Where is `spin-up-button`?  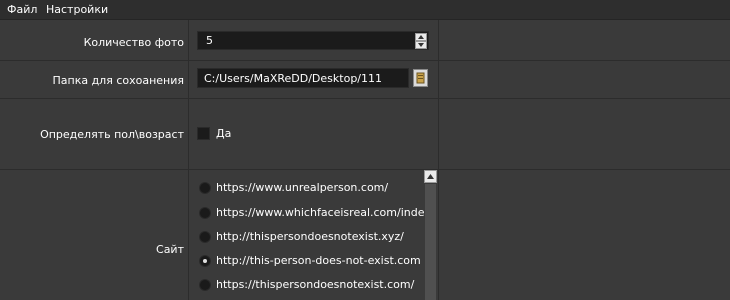 spin-up-button is located at coordinates (421, 37).